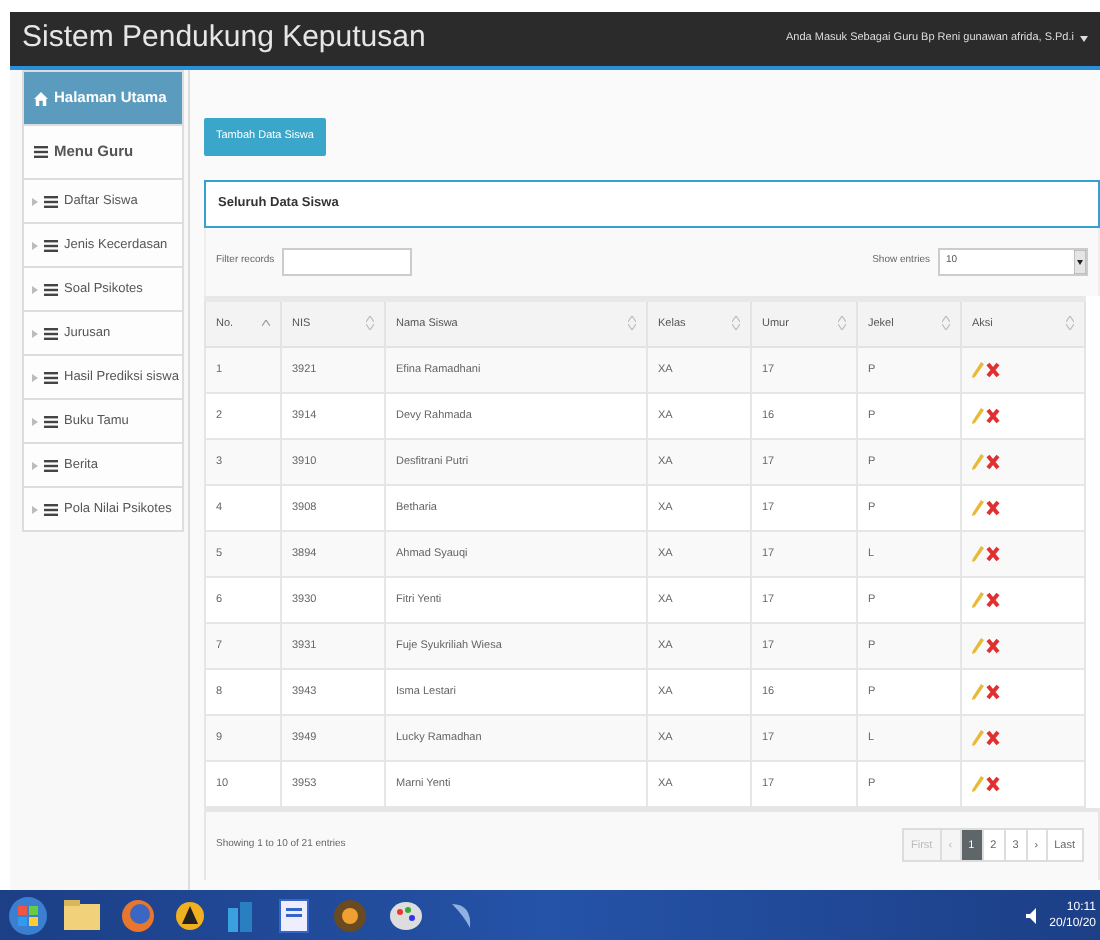 This screenshot has width=1100, height=940. What do you see at coordinates (1080, 261) in the screenshot?
I see `dropdown-arrow-icon` at bounding box center [1080, 261].